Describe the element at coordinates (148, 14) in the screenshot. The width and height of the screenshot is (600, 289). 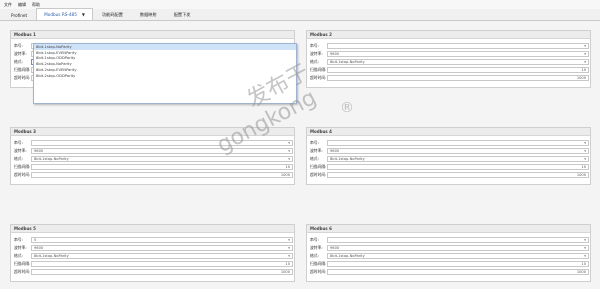
I see `tab-data-mapping: 数据映射` at that location.